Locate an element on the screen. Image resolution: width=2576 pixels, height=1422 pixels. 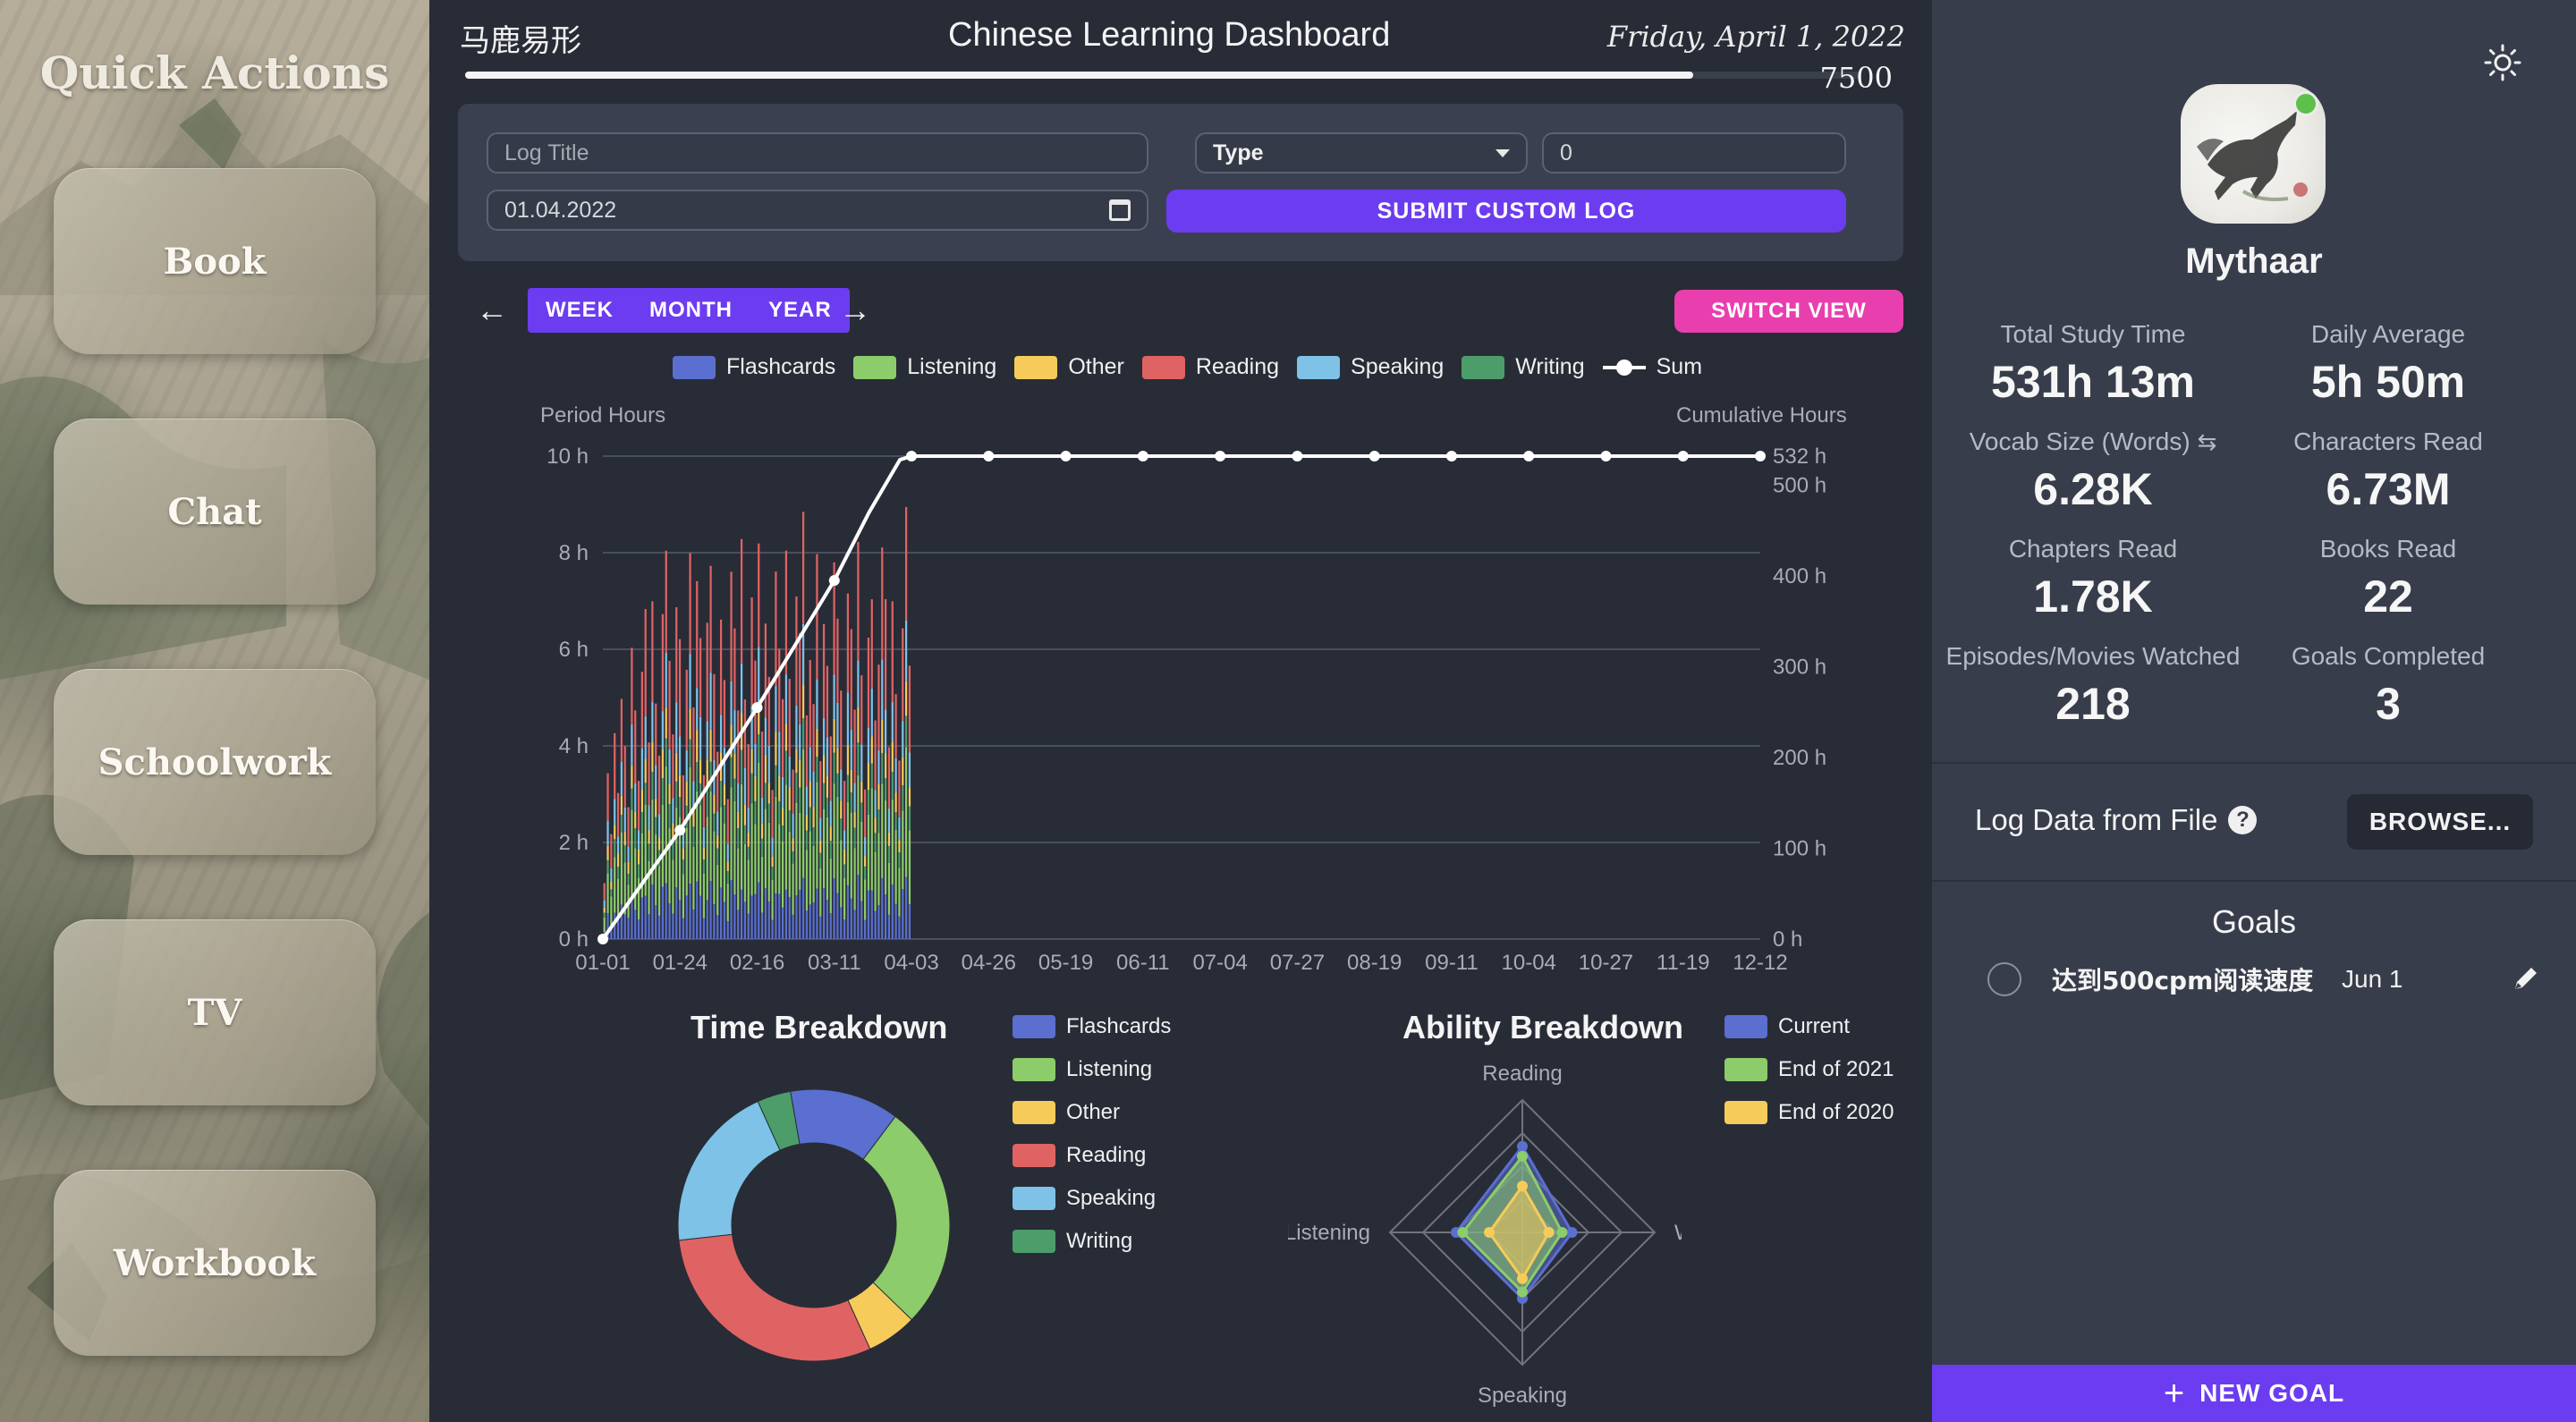
x-tick-label: 04-26 is located at coordinates (989, 963).